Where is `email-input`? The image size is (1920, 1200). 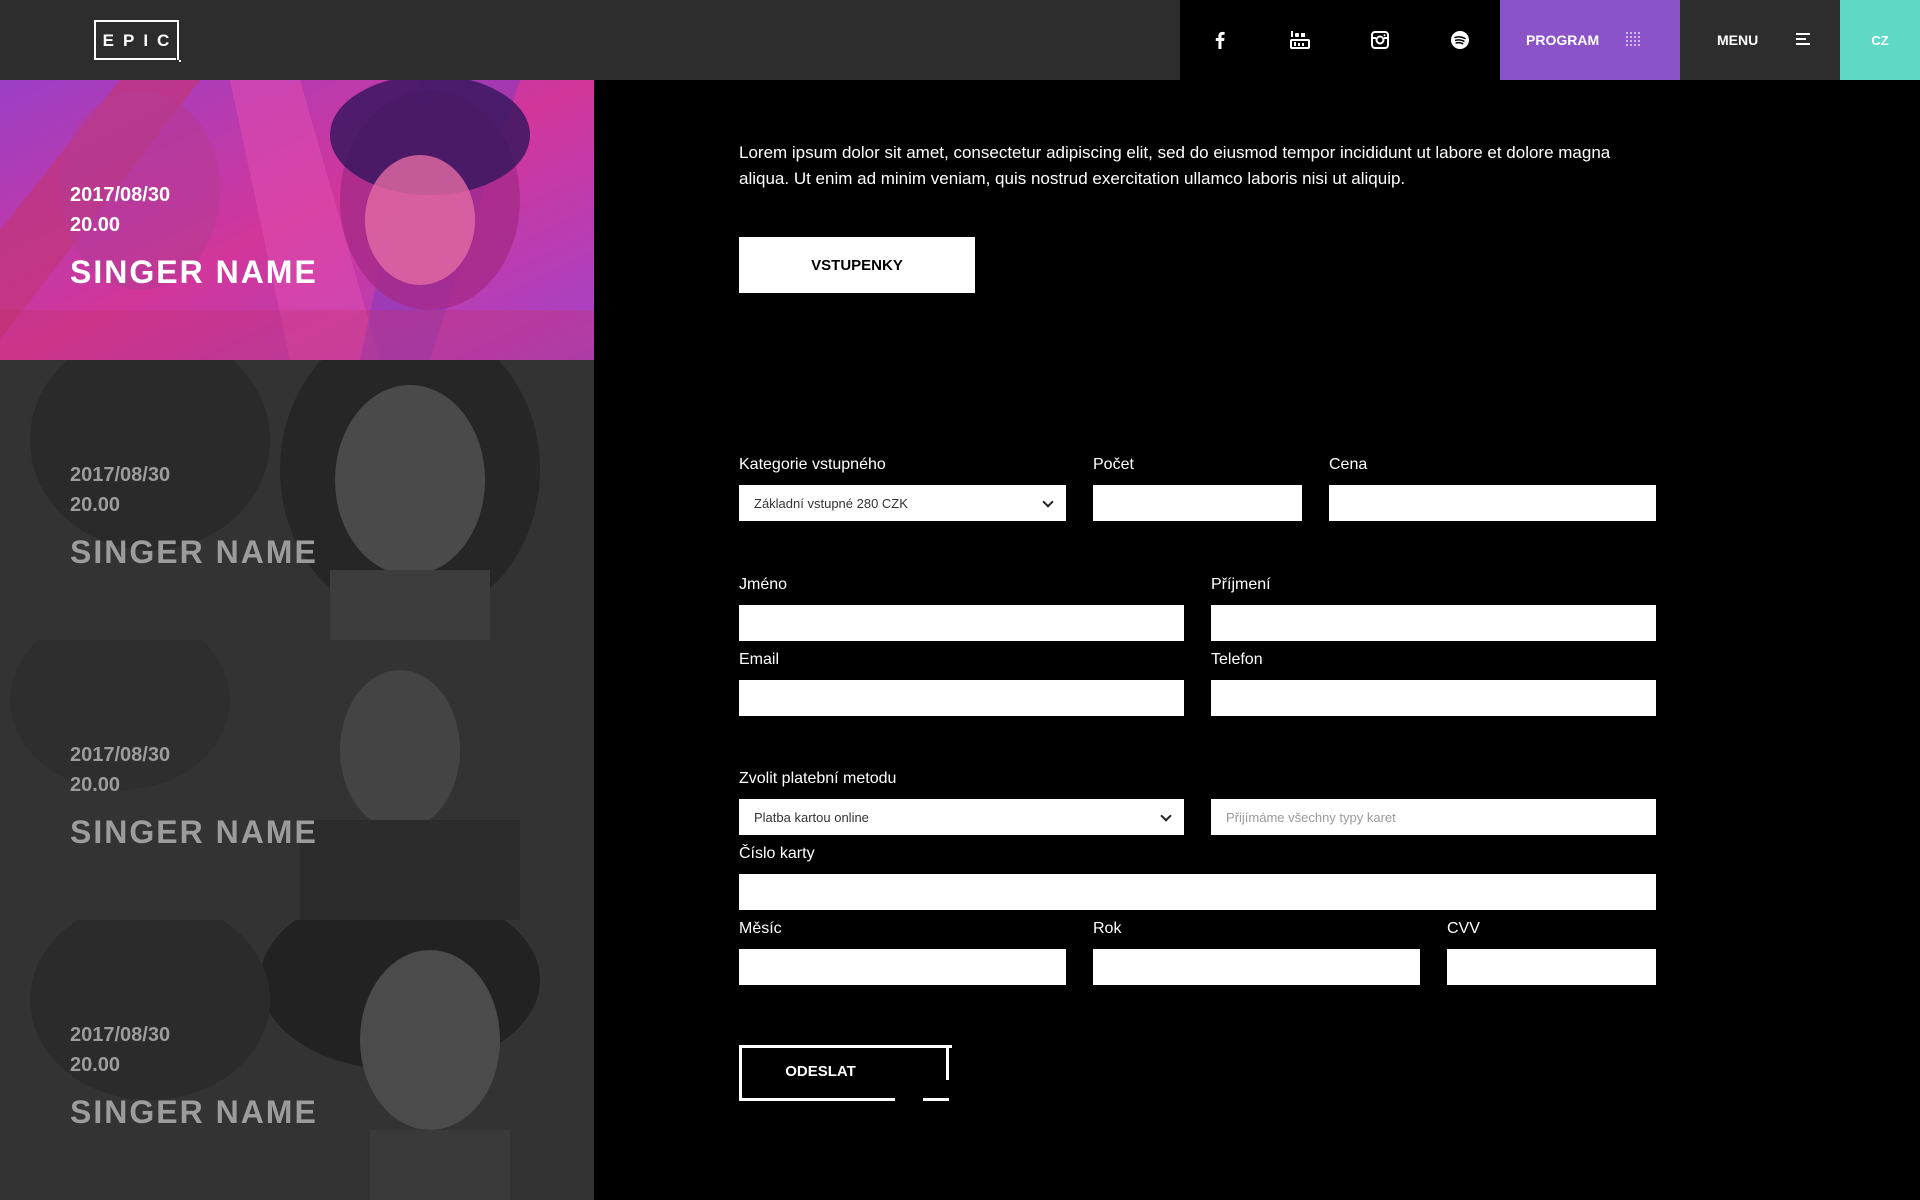
email-input is located at coordinates (961, 698).